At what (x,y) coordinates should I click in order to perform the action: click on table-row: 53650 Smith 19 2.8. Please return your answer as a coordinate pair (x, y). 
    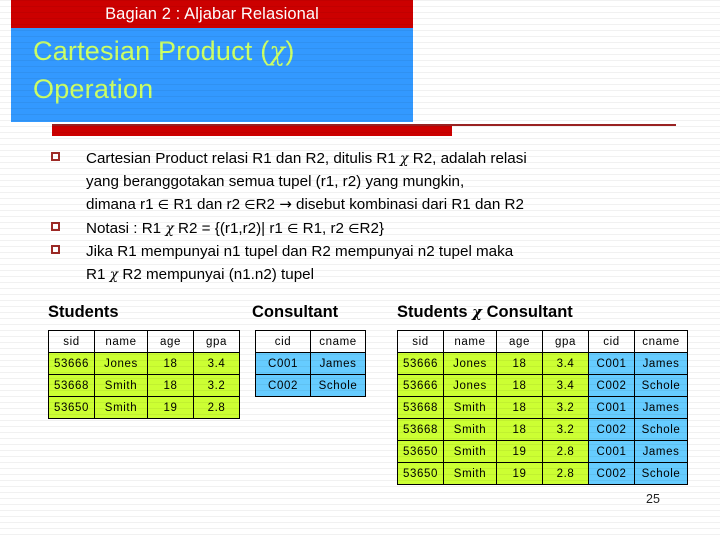
    Looking at the image, I should click on (144, 407).